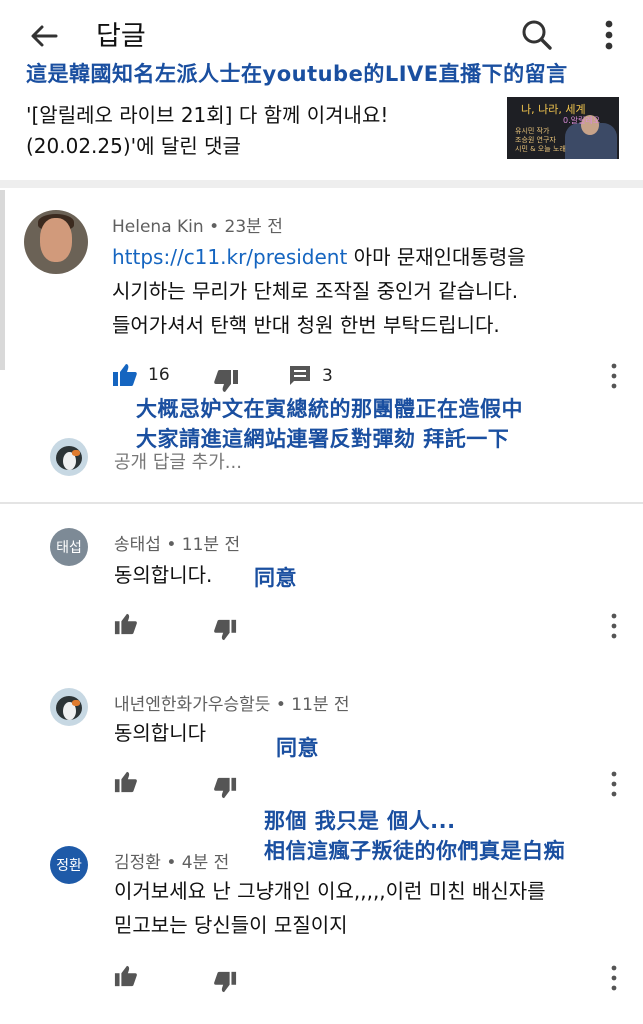 This screenshot has width=643, height=1024. What do you see at coordinates (540, 140) in the screenshot?
I see `thumbnail-caption: 유시민 작가 조승원 연구자 시민 & 오늘 노래` at bounding box center [540, 140].